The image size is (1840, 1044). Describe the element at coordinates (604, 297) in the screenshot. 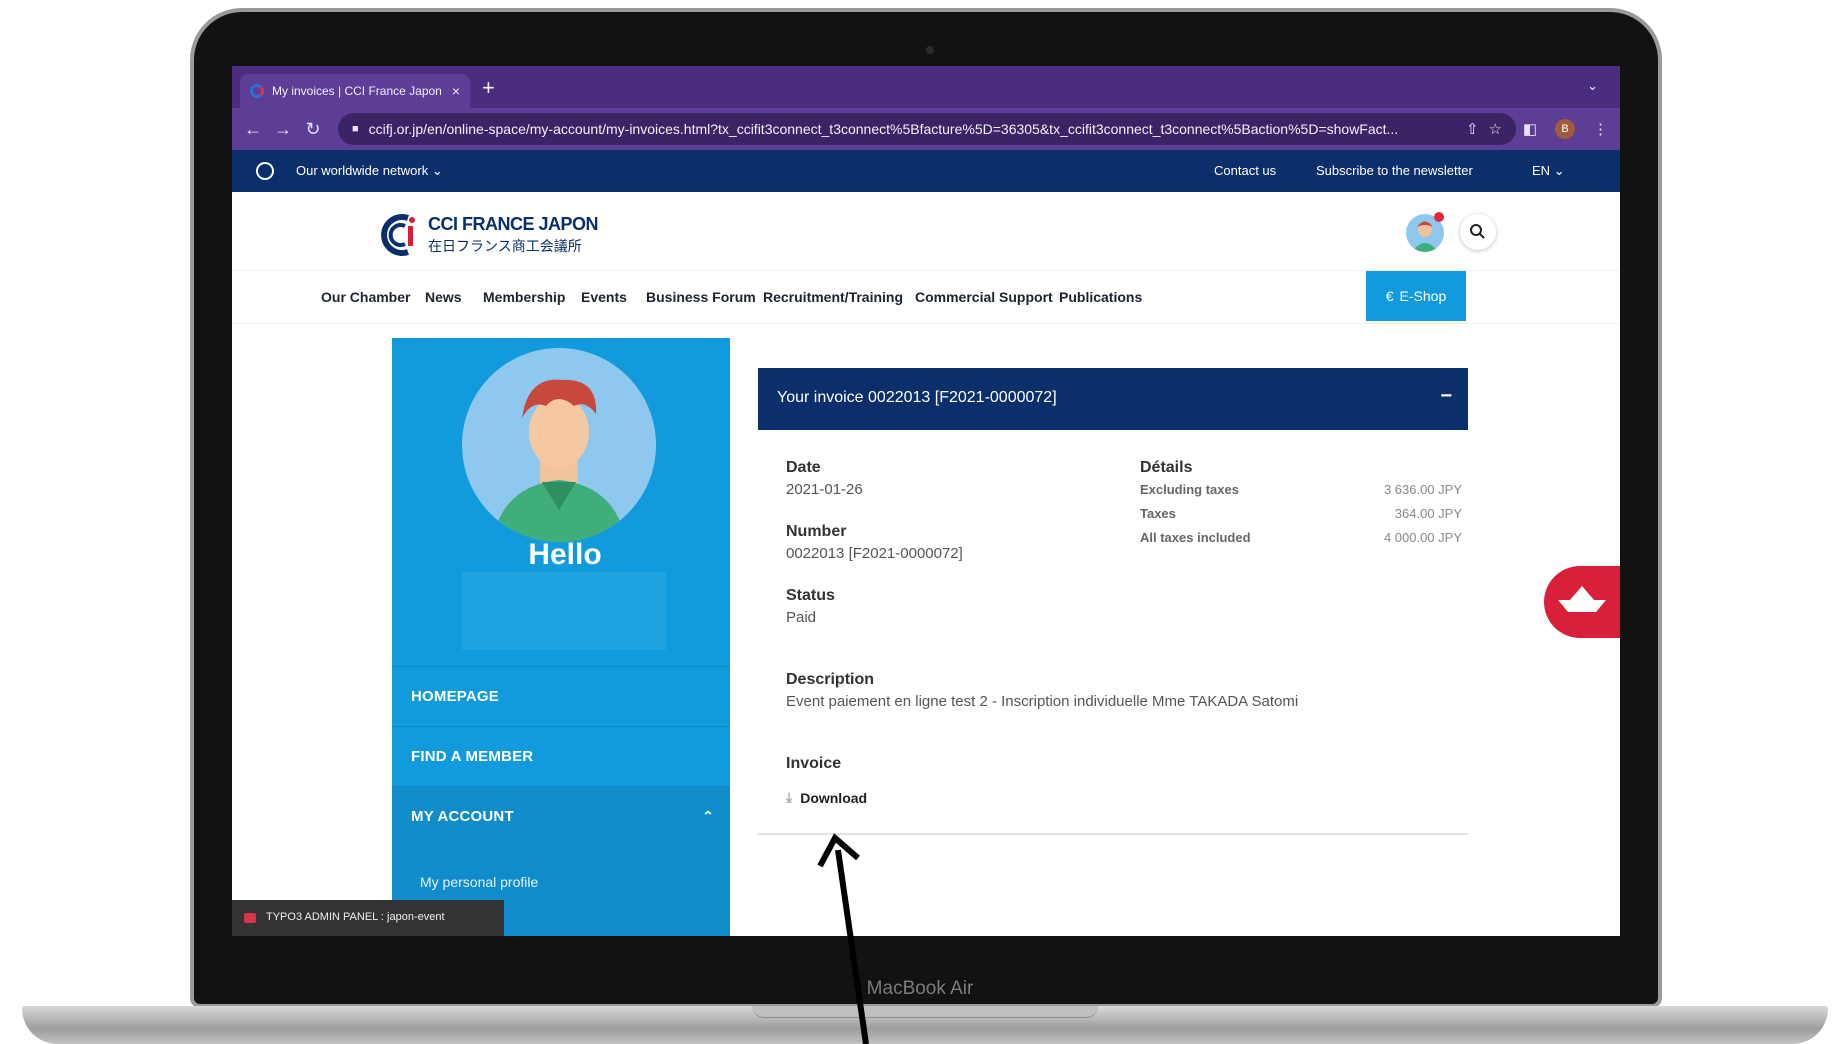

I see `nav-events: Events` at that location.